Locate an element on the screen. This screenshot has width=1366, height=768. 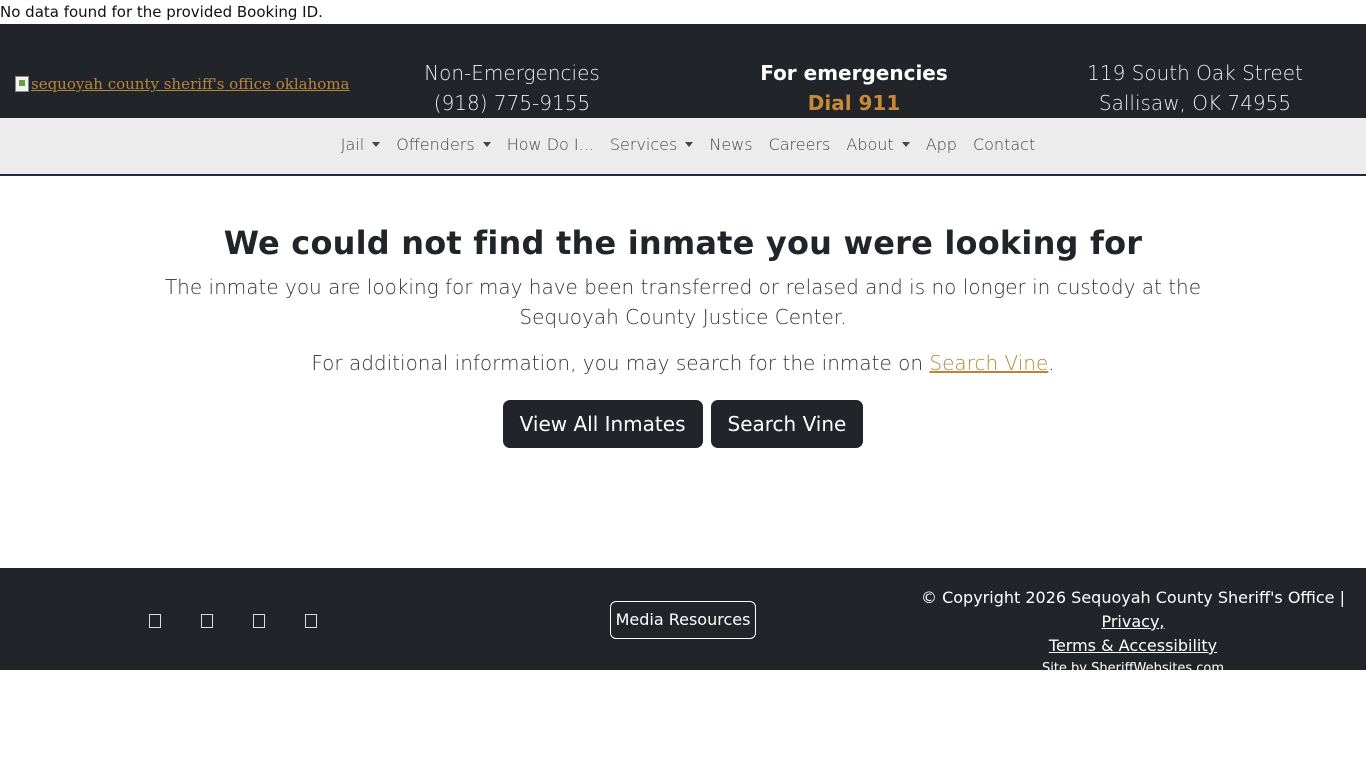
nav-item-services: Services is located at coordinates (651, 144).